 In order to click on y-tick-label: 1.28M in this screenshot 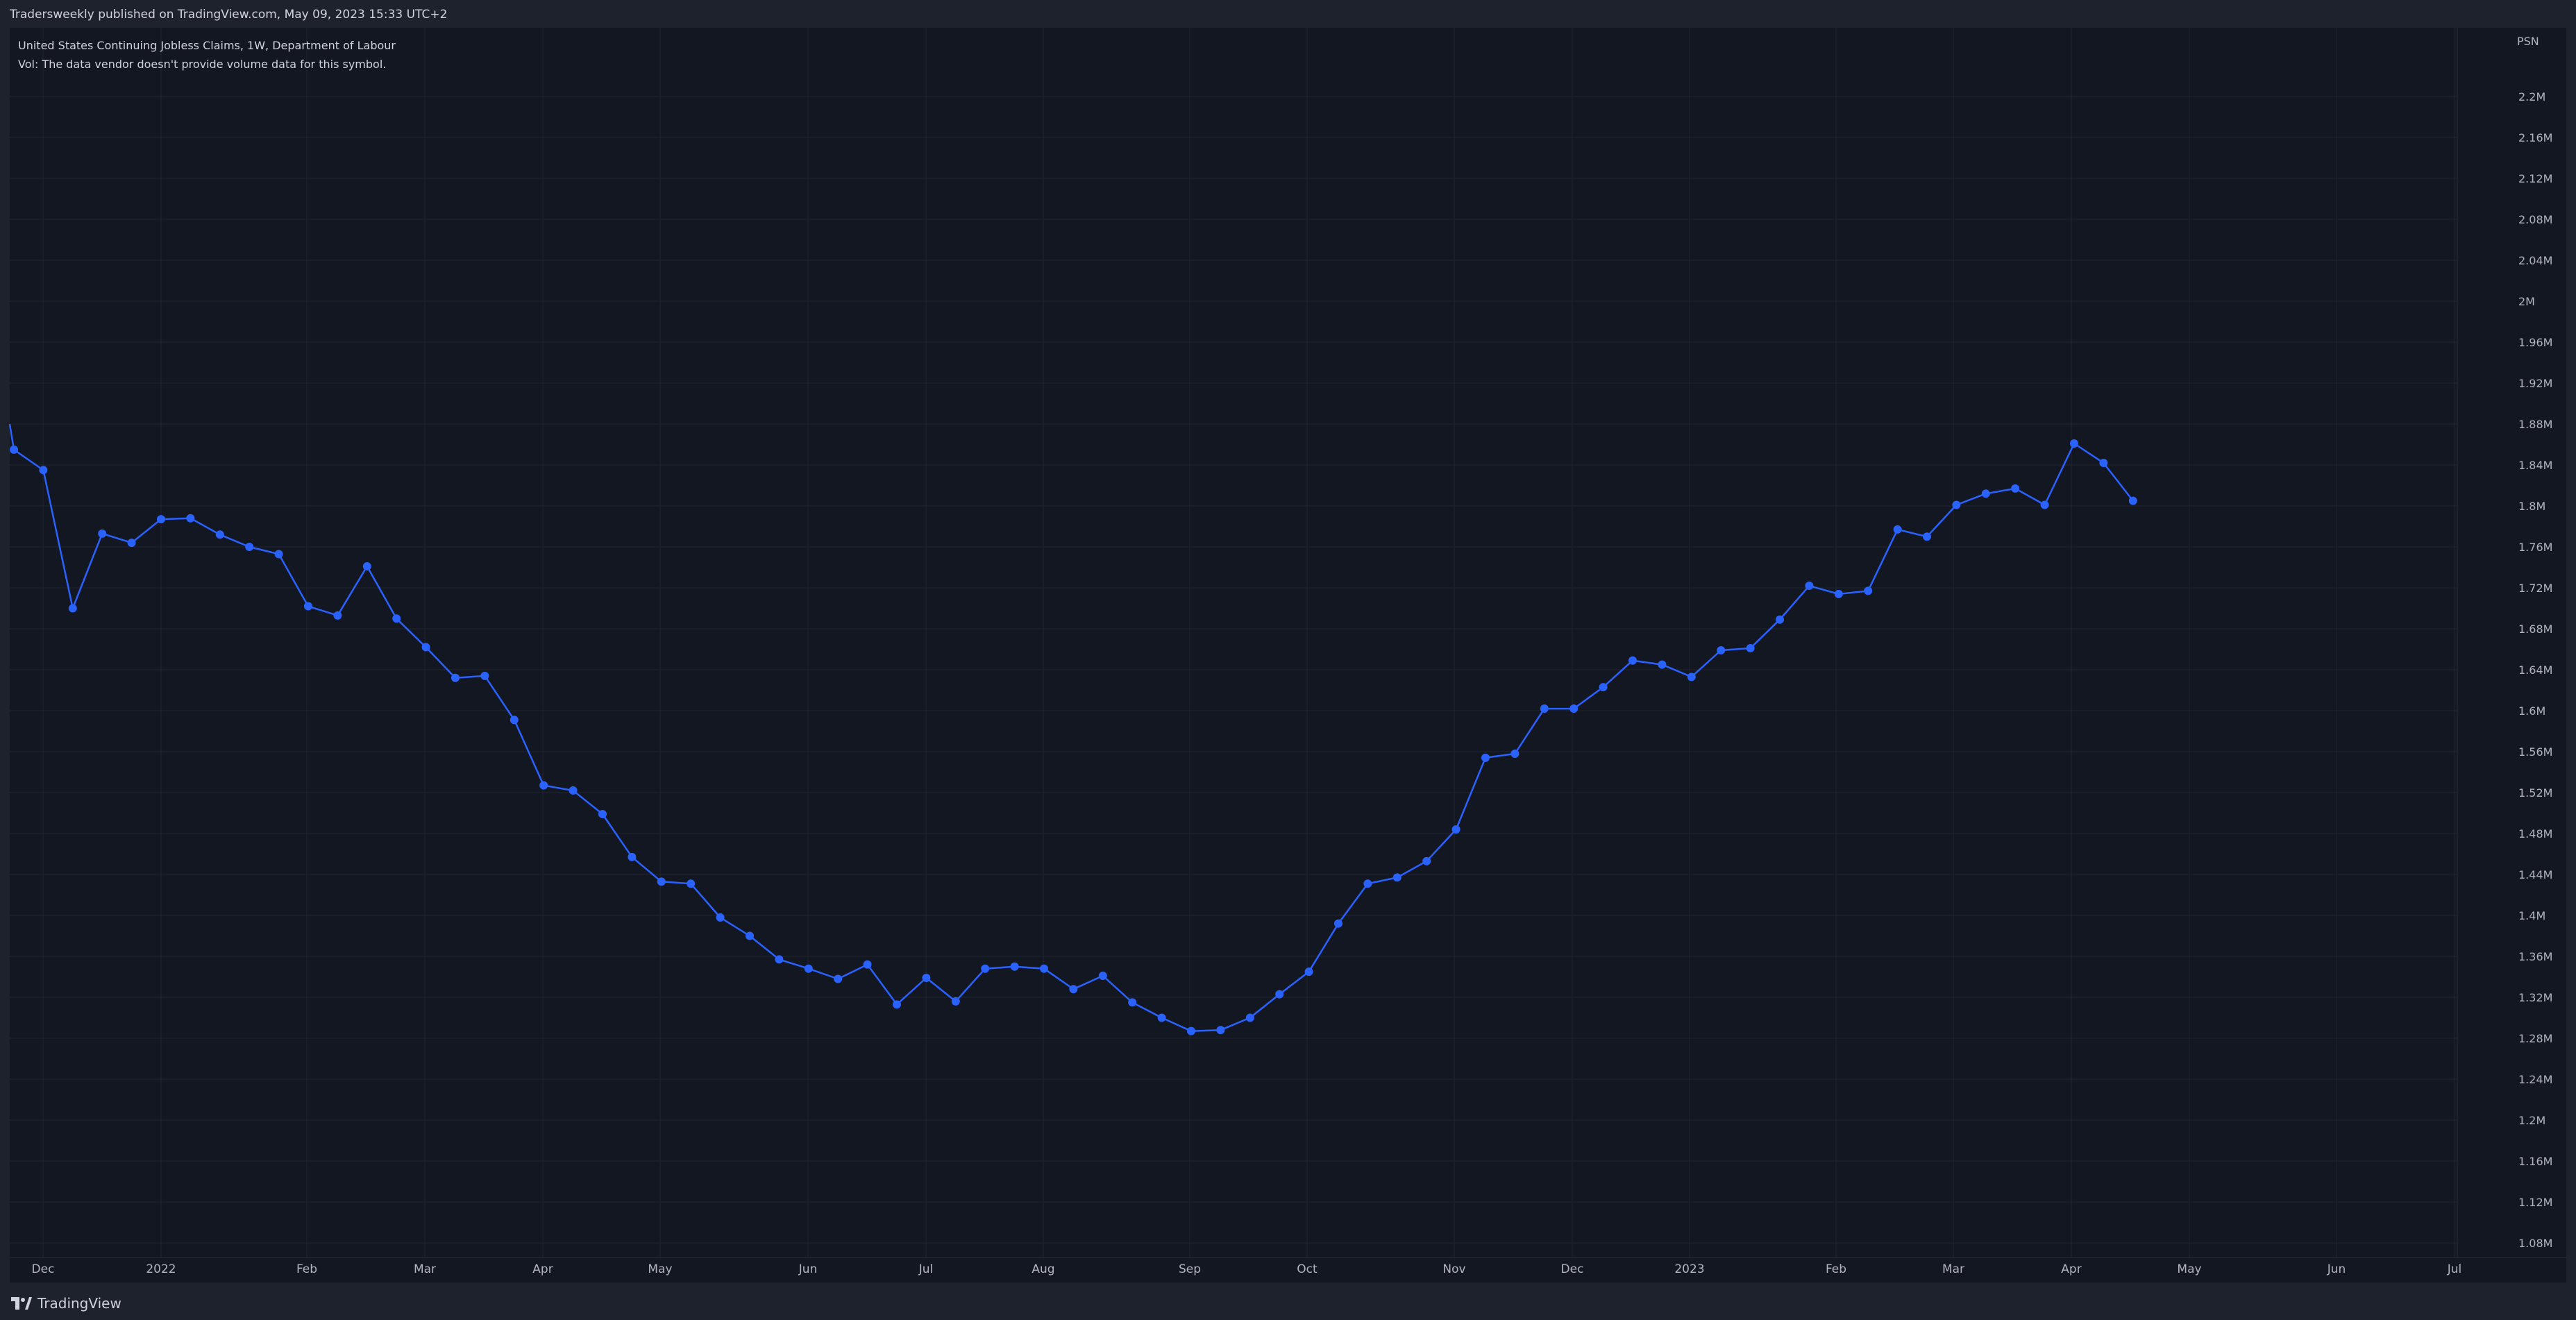, I will do `click(2535, 1038)`.